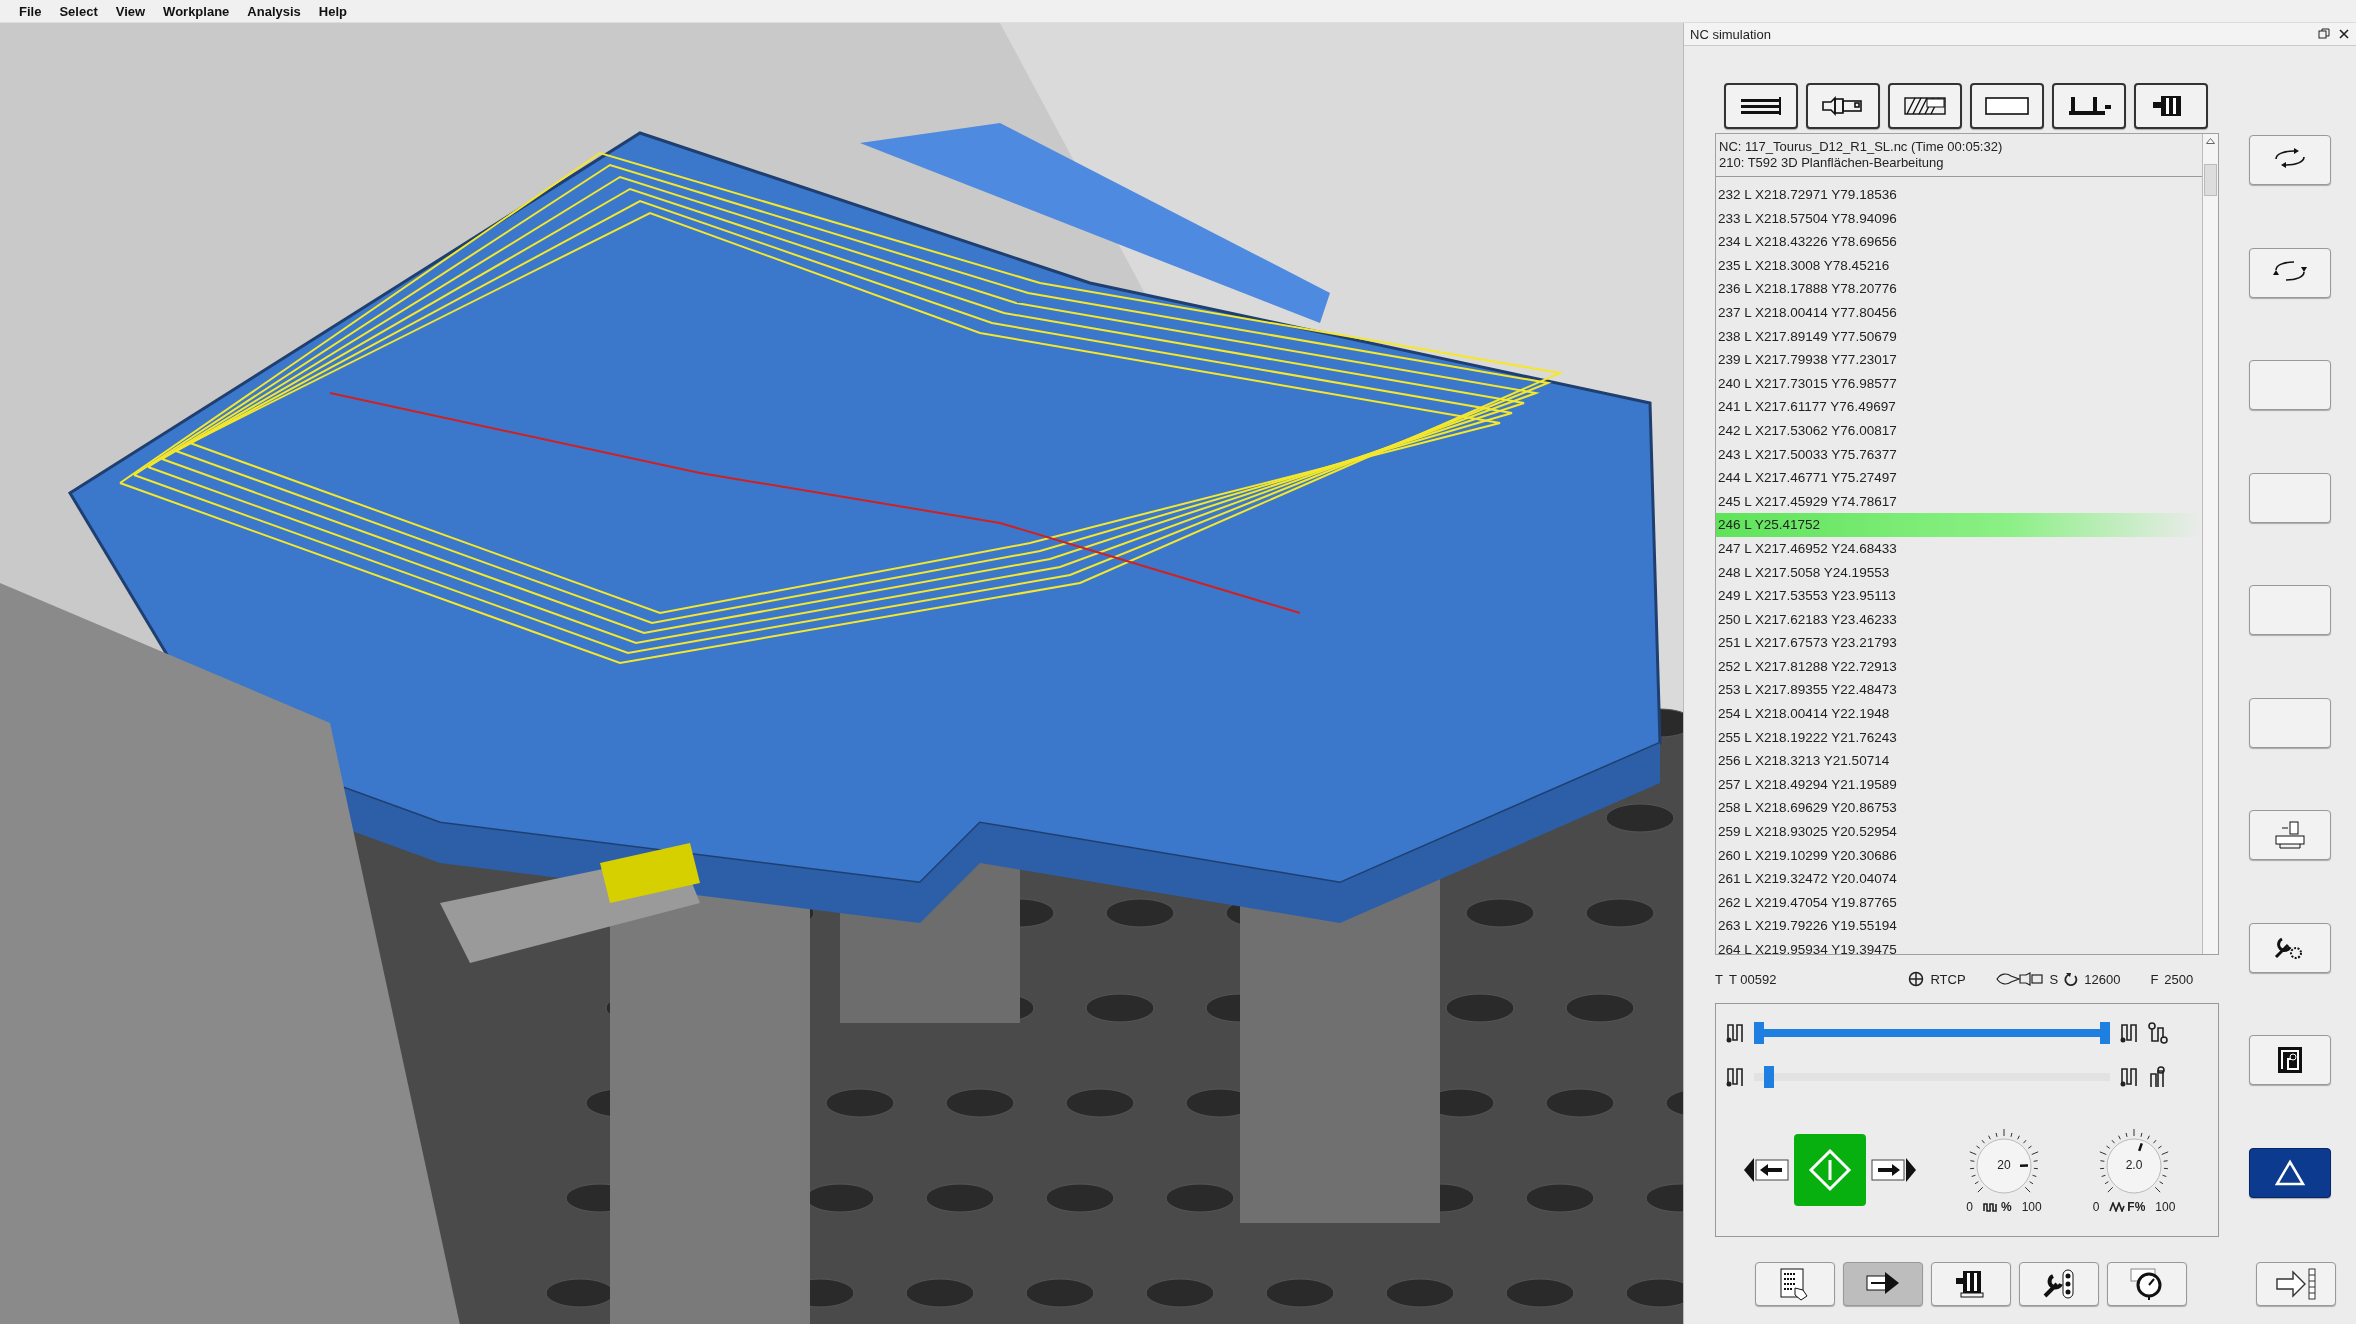 This screenshot has height=1324, width=2356. I want to click on nc-code-line: 251 L X217.67573 Y23.21793, so click(1959, 643).